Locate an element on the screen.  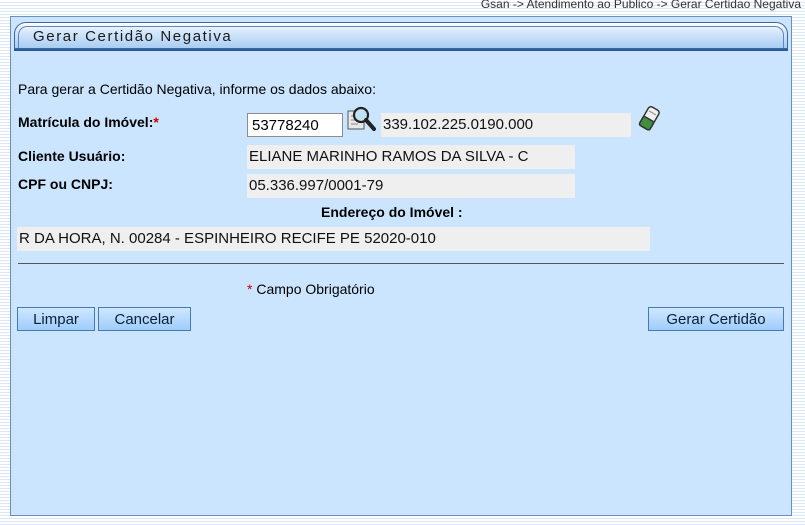
matricula-input is located at coordinates (295, 125).